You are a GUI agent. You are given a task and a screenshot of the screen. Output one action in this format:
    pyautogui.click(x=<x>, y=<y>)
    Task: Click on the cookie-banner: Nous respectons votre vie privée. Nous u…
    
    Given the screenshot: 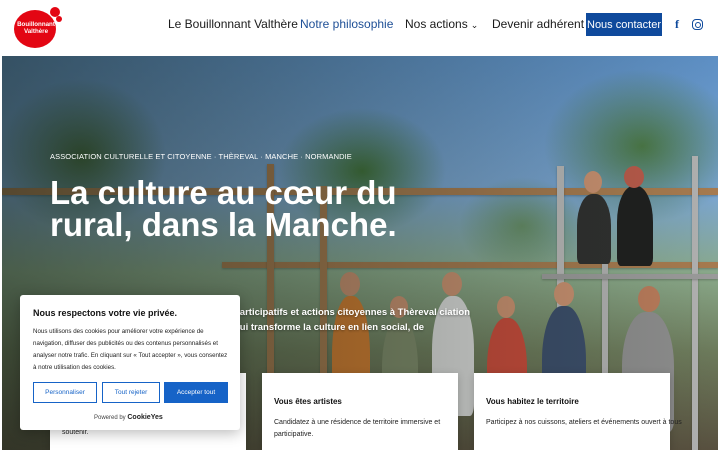 What is the action you would take?
    pyautogui.click(x=130, y=362)
    